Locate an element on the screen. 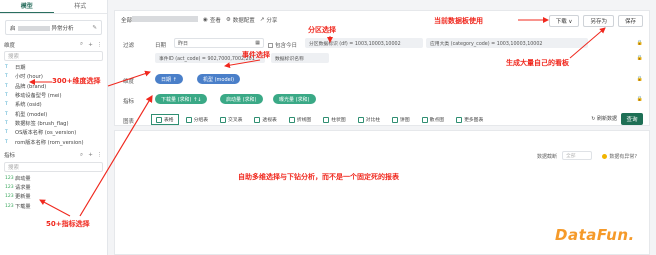 Image resolution: width=656 pixels, height=255 pixels. metric-search-input: 搜索 is located at coordinates (53, 166).